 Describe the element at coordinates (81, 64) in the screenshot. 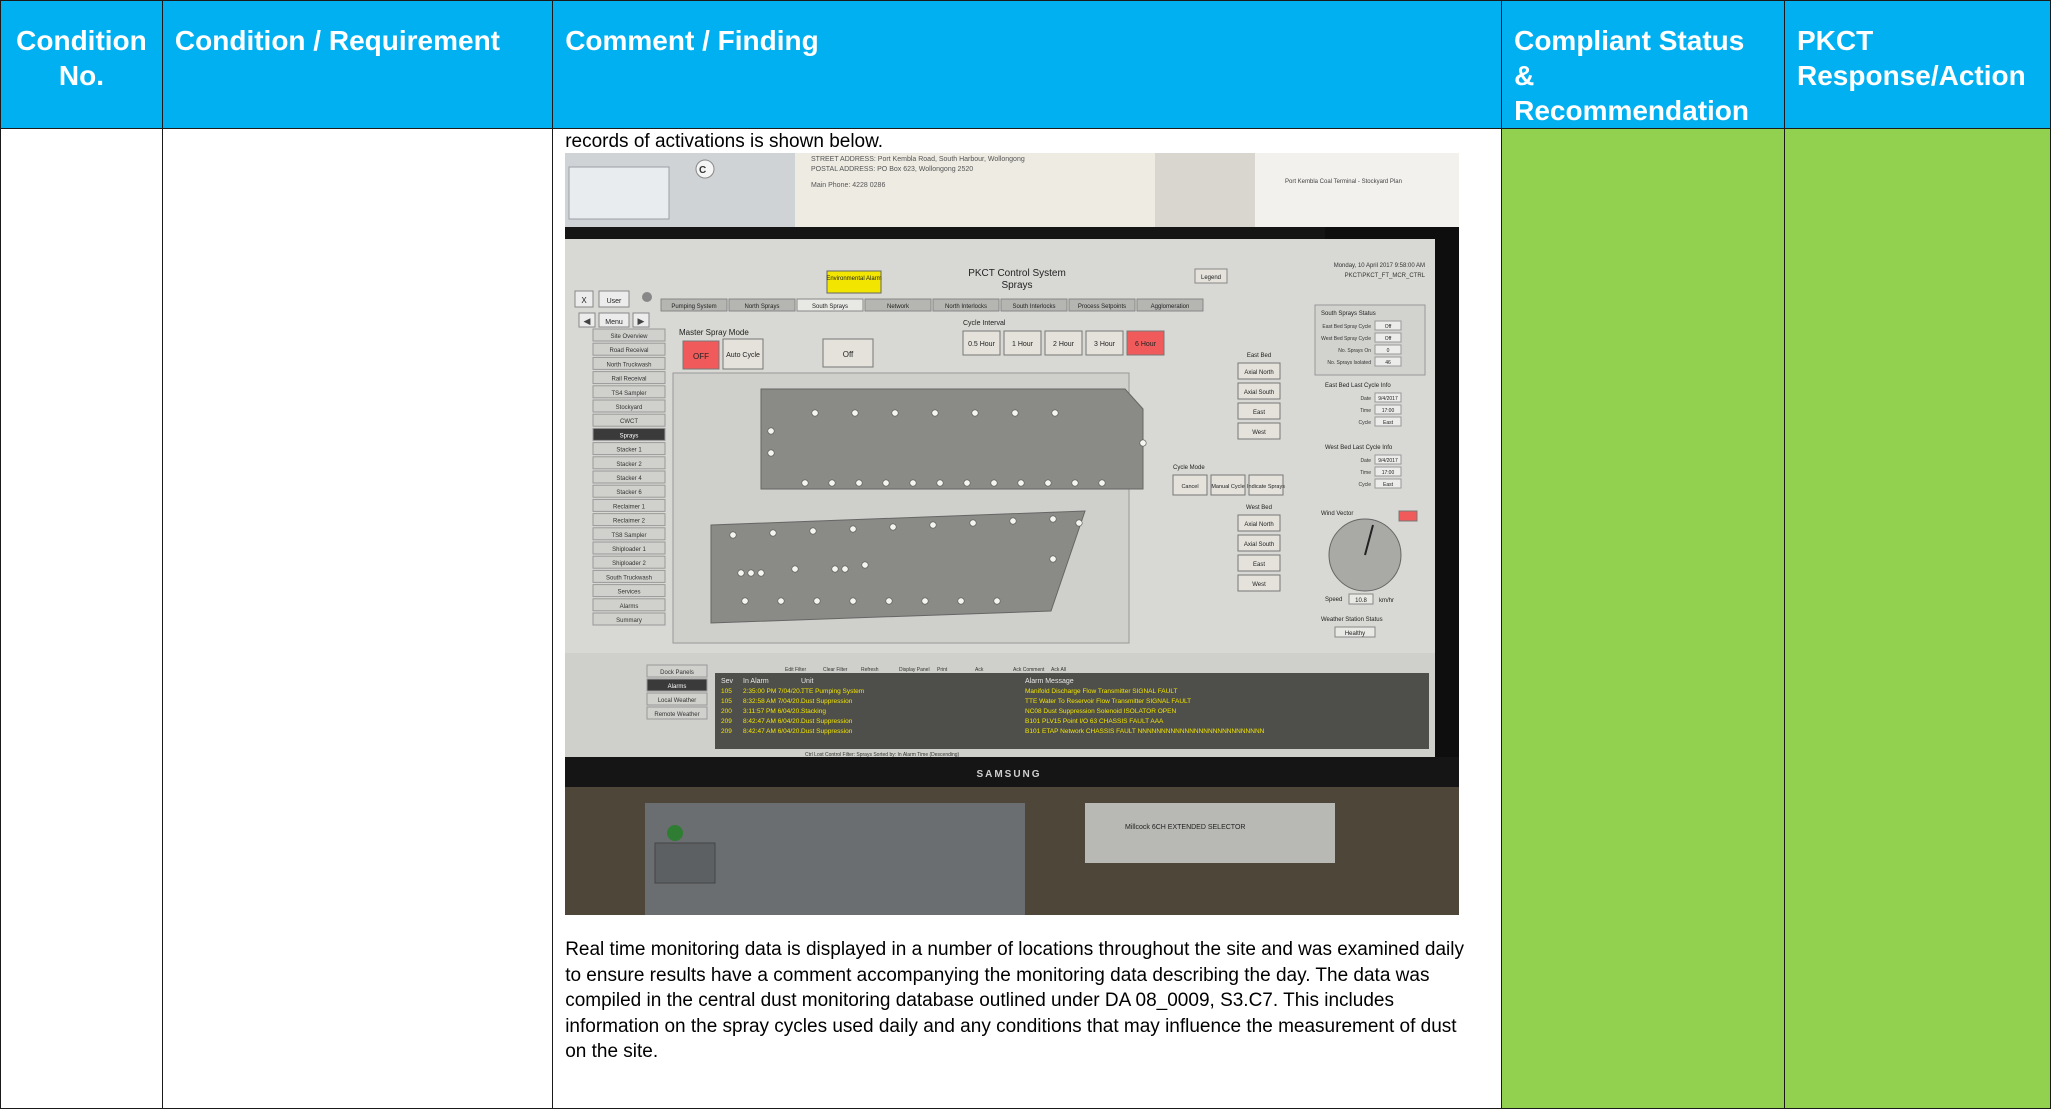

I see `header-condition-no: Condition No.` at that location.